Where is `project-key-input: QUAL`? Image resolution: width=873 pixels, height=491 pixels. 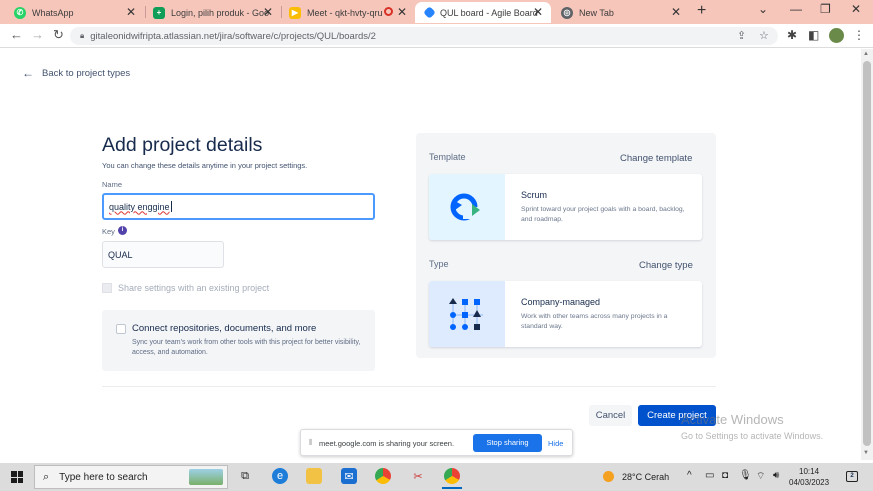 project-key-input: QUAL is located at coordinates (163, 254).